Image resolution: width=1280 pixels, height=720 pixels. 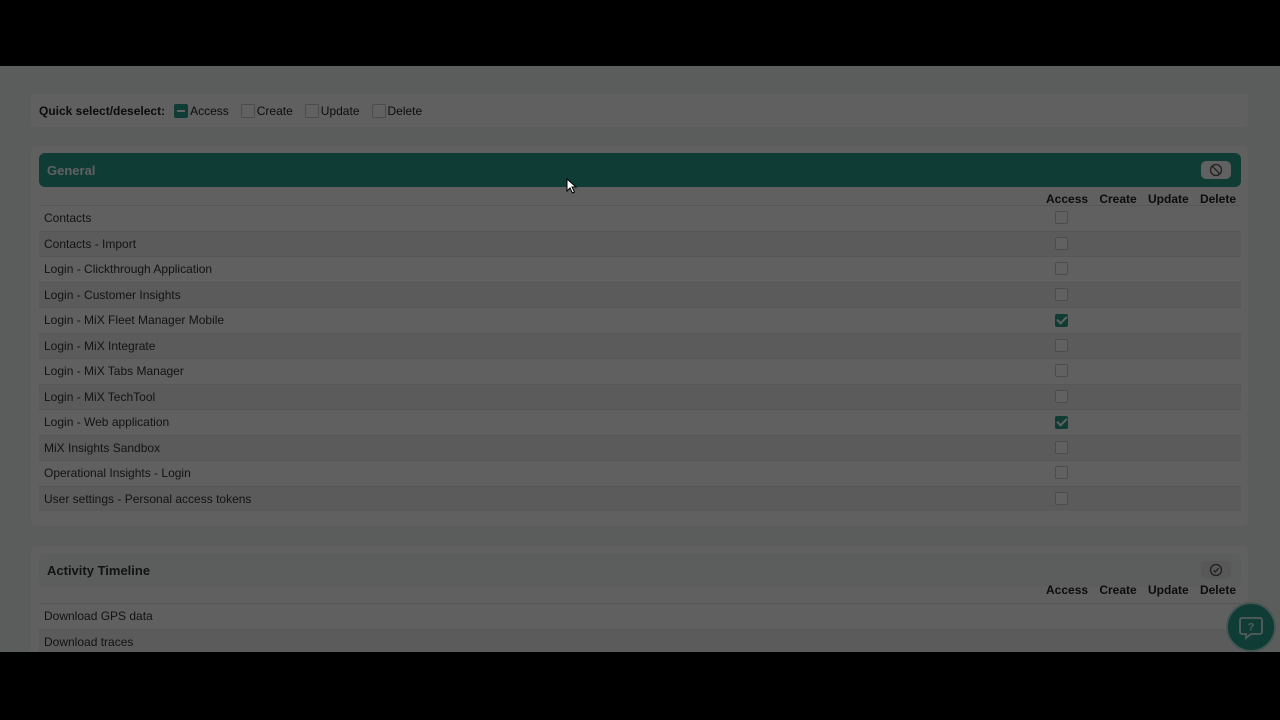 What do you see at coordinates (572, 186) in the screenshot?
I see `mouse-cursor-icon` at bounding box center [572, 186].